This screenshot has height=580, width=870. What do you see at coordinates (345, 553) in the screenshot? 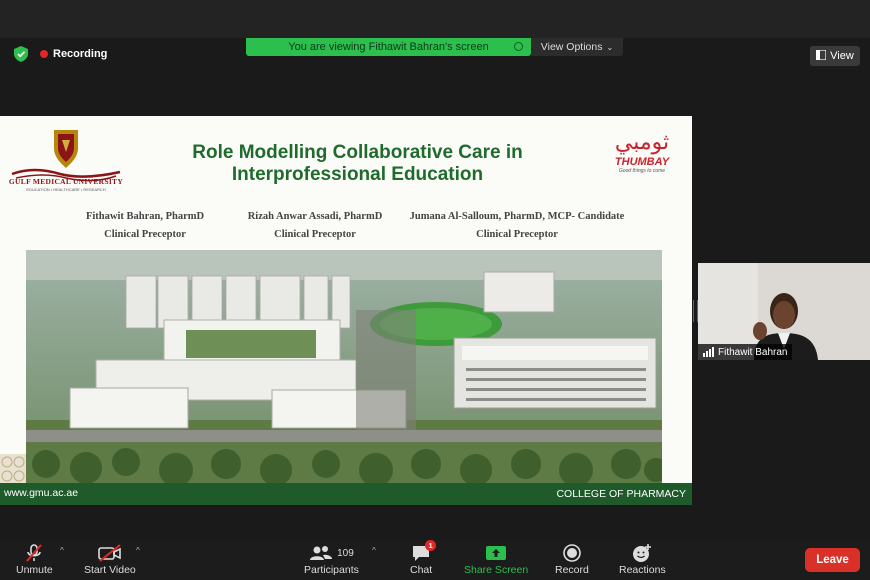
I see `participants-count: 109` at bounding box center [345, 553].